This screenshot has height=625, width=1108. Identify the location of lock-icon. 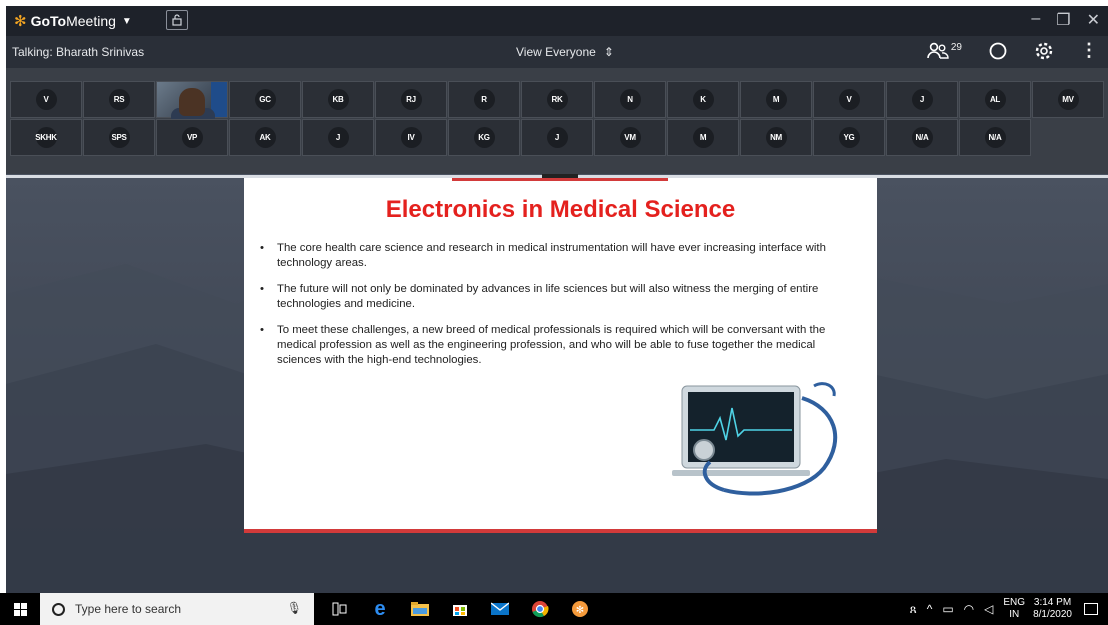
(177, 20).